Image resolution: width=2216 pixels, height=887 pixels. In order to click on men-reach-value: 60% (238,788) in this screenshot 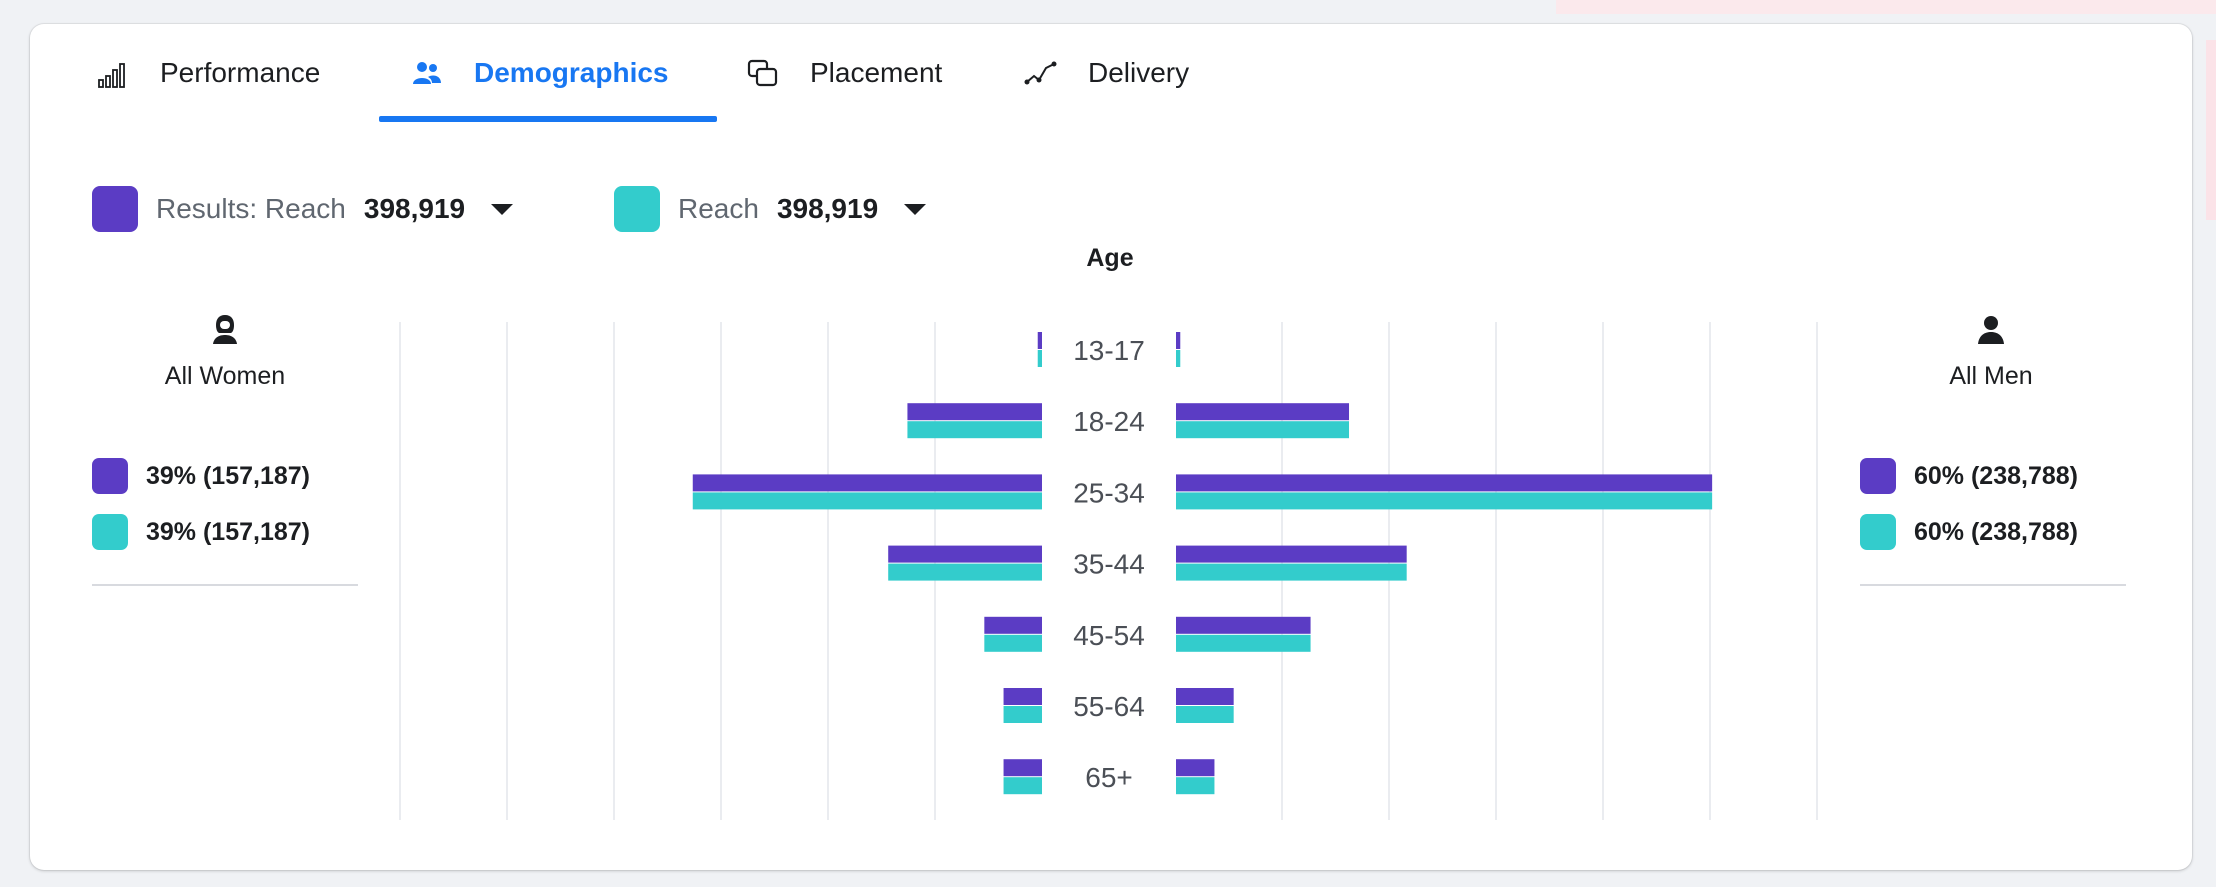, I will do `click(1996, 531)`.